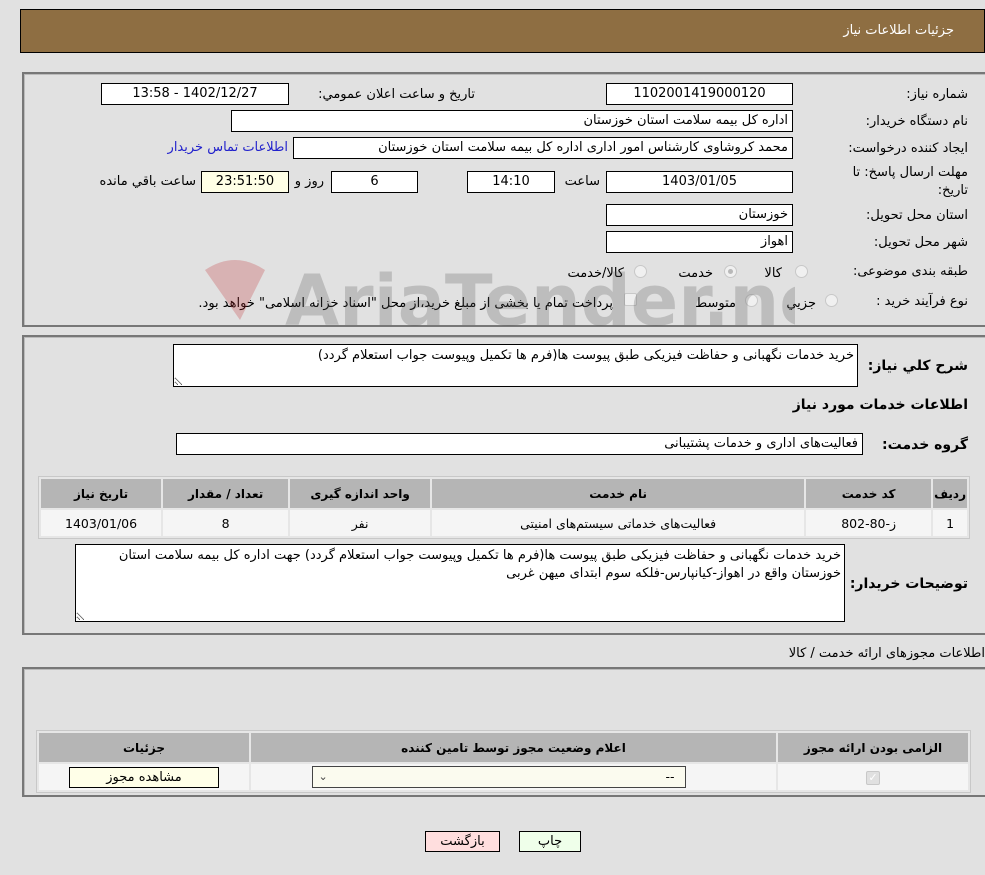 Image resolution: width=985 pixels, height=875 pixels. What do you see at coordinates (226, 523) in the screenshot?
I see `cell-quantity: 8` at bounding box center [226, 523].